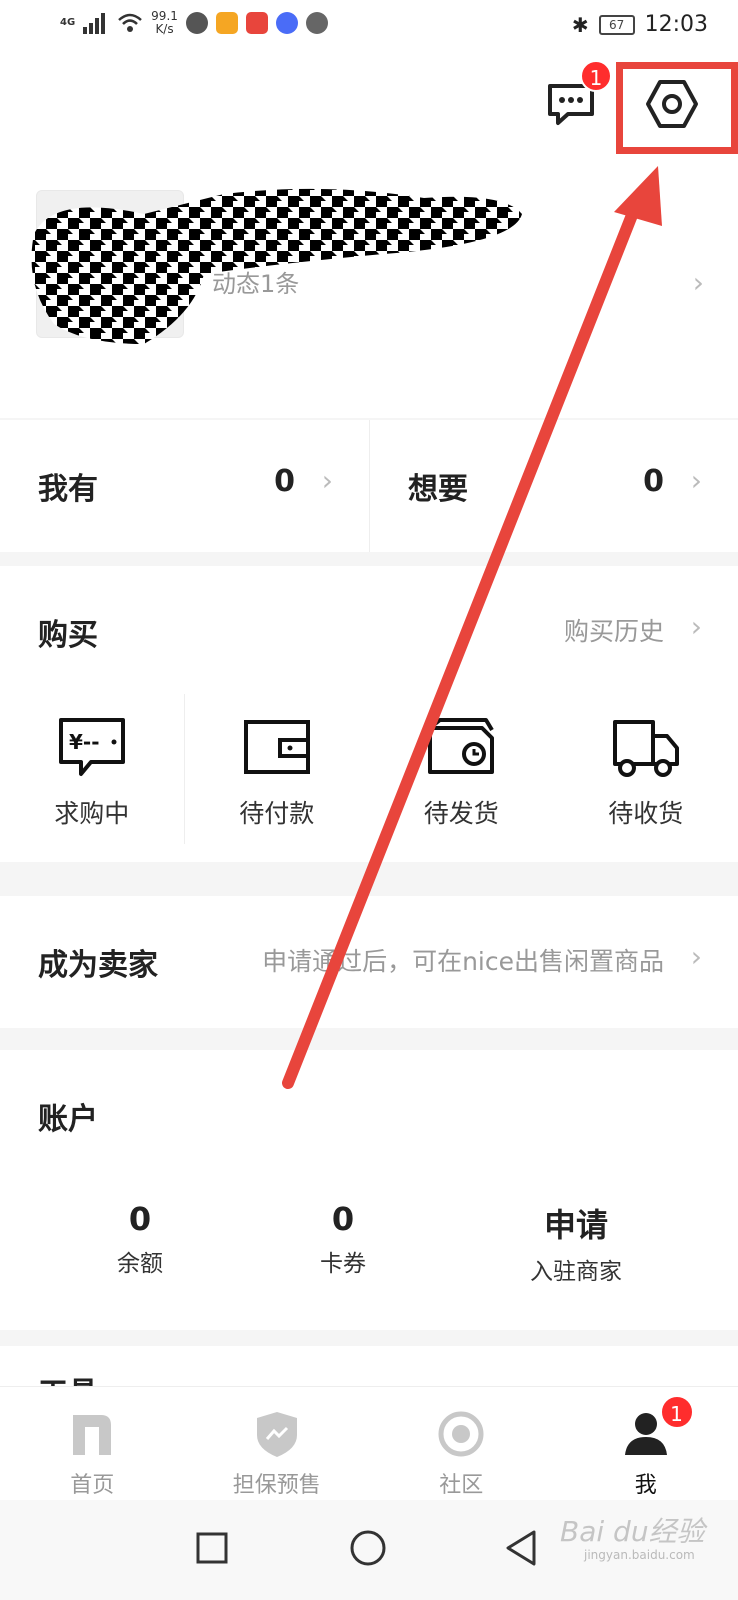 The image size is (738, 1600). Describe the element at coordinates (92, 1485) in the screenshot. I see `tab-label: 首页` at that location.